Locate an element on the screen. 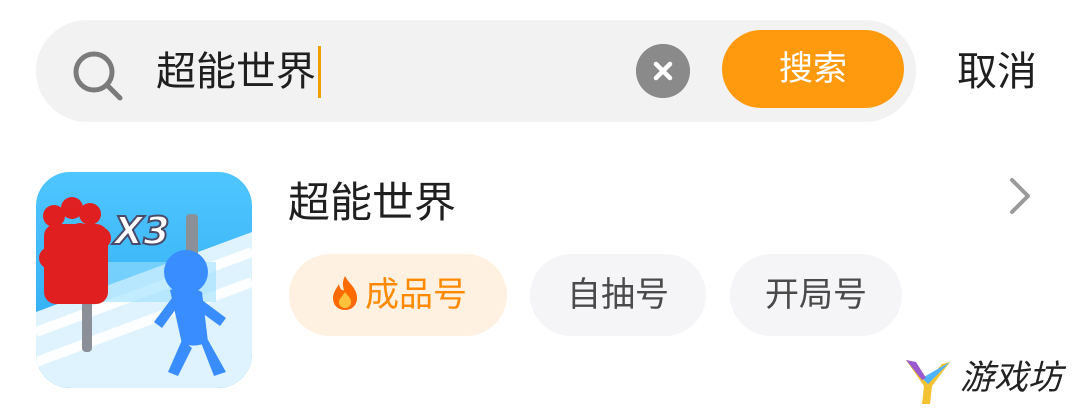 The image size is (1080, 413). search-query-text: 超能世界 is located at coordinates (236, 72).